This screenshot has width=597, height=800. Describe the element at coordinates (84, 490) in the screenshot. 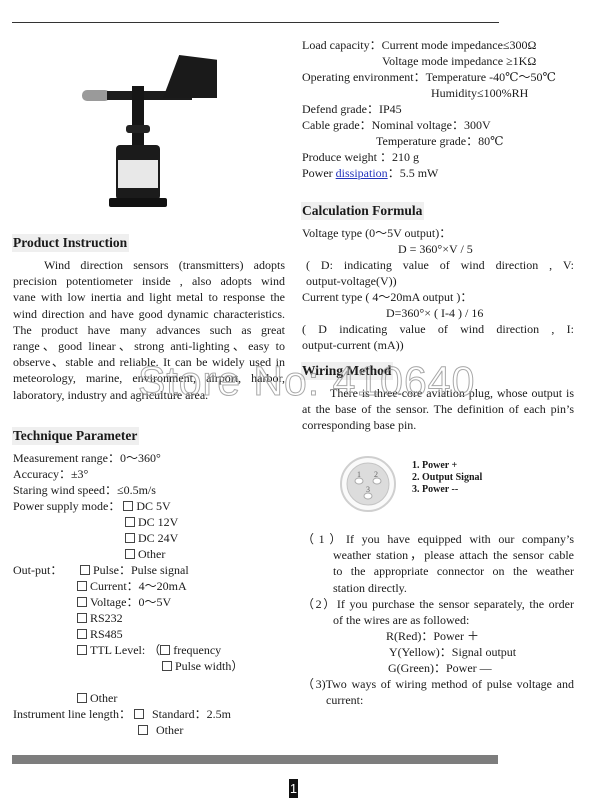

I see `starting-wind-speed: Staring wind speed：≤0.5m/s` at that location.